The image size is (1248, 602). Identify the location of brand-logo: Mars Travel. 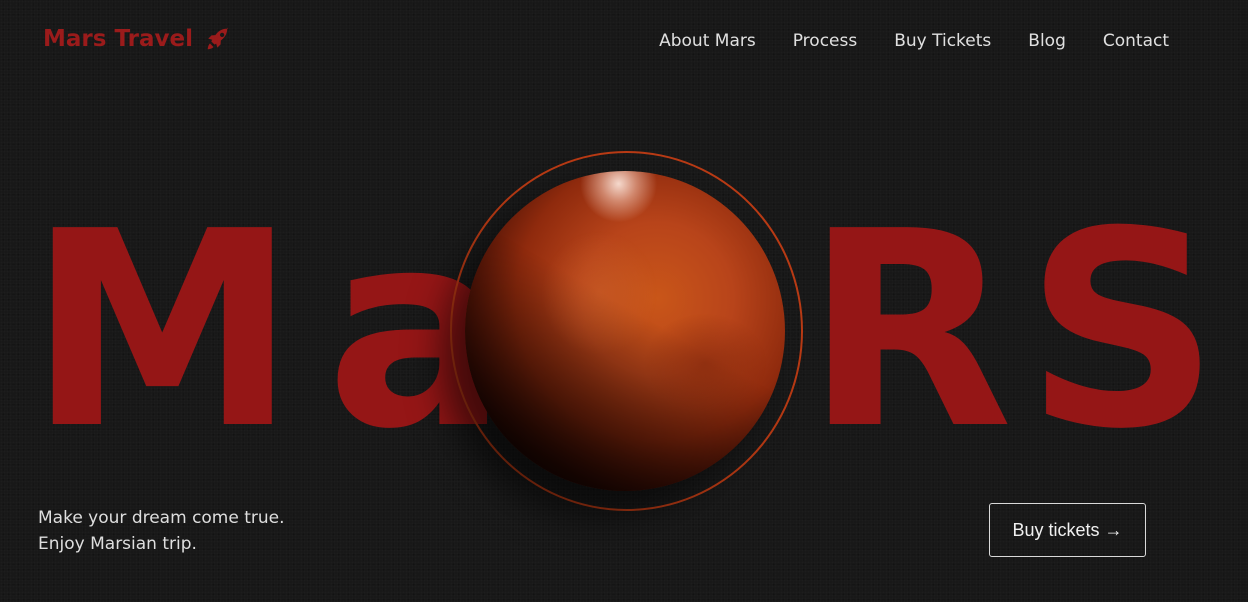
(137, 39).